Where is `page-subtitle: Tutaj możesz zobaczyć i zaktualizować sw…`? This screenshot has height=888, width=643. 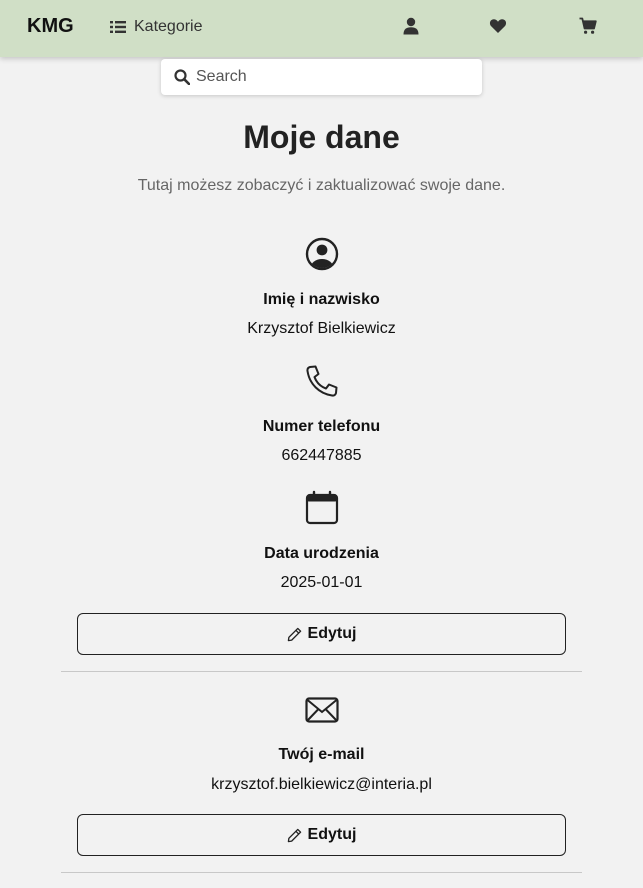 page-subtitle: Tutaj możesz zobaczyć i zaktualizować sw… is located at coordinates (321, 185).